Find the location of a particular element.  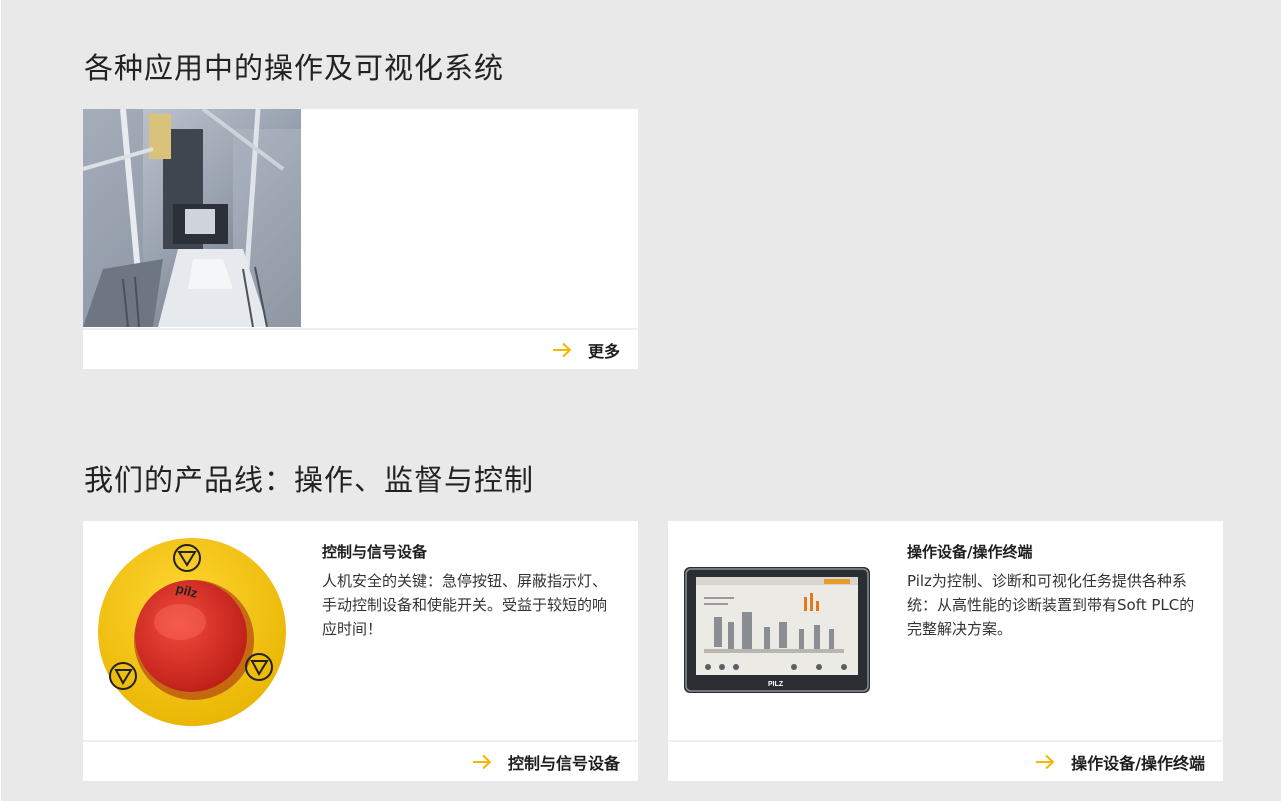

product-link-operator-terminal: 操作设备/操作终端 is located at coordinates (1120, 762).